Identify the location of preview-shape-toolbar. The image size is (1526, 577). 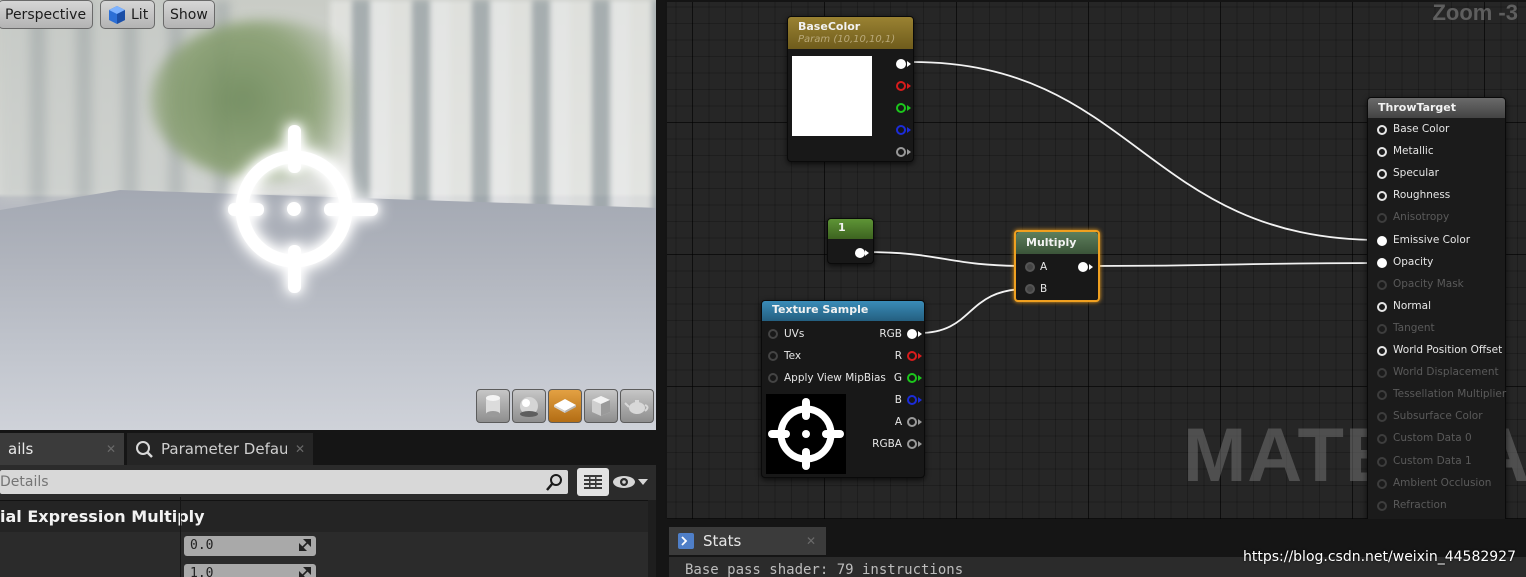
(565, 406).